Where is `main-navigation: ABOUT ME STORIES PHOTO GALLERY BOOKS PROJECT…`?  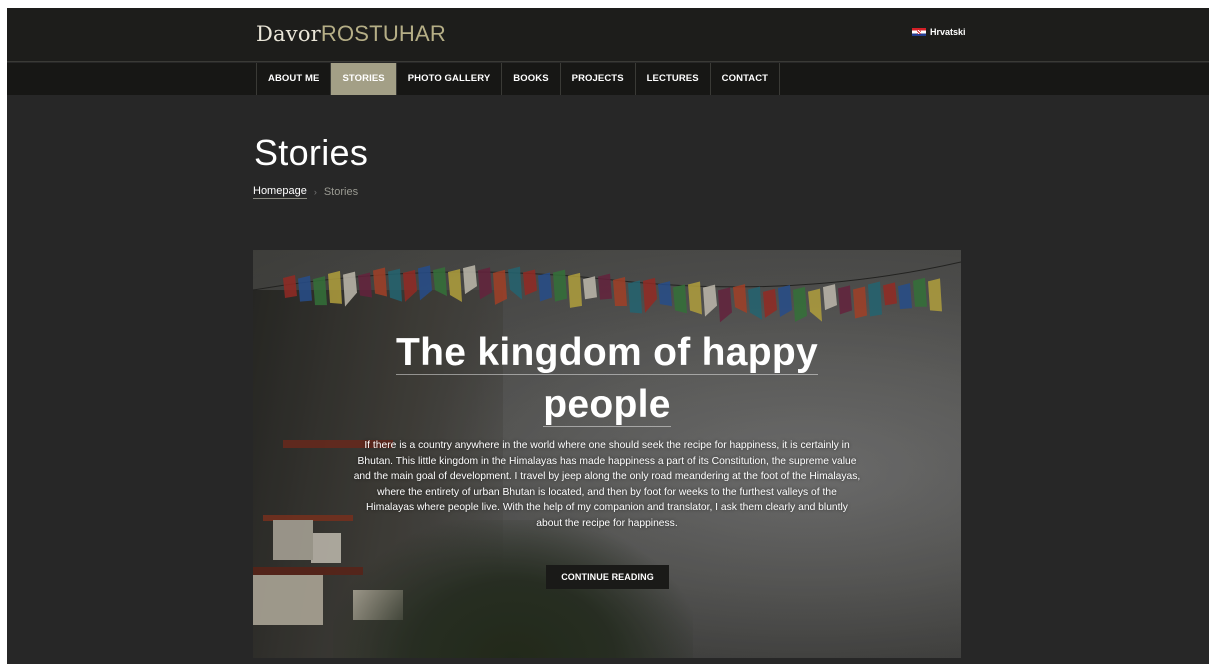 main-navigation: ABOUT ME STORIES PHOTO GALLERY BOOKS PROJECT… is located at coordinates (608, 79).